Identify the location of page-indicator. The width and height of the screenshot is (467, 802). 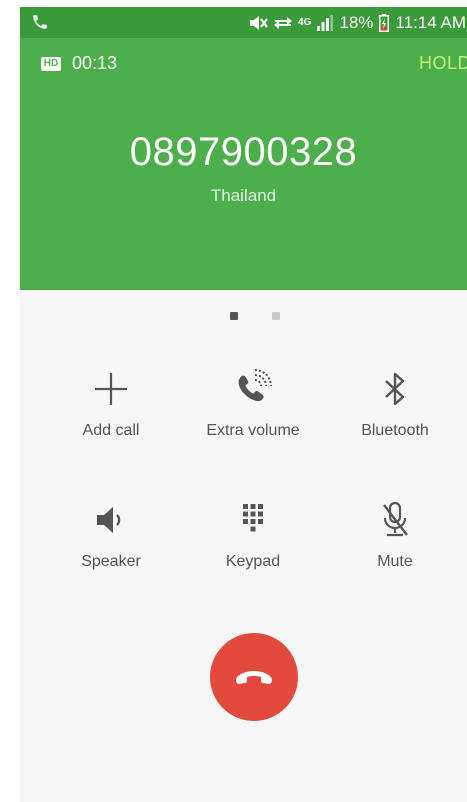
(255, 316).